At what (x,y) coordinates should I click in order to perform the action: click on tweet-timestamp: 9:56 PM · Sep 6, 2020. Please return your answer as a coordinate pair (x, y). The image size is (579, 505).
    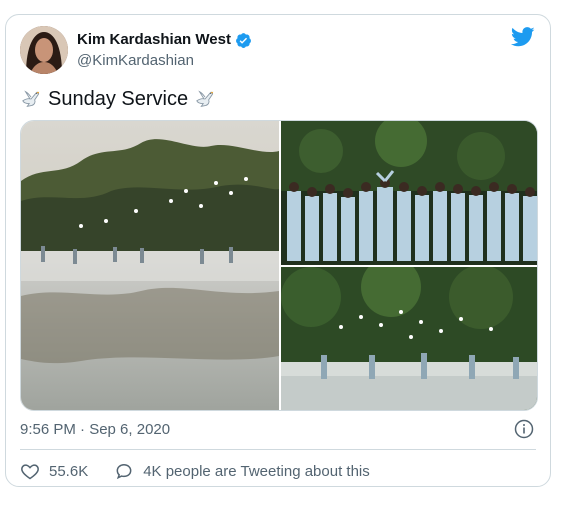
    Looking at the image, I should click on (95, 429).